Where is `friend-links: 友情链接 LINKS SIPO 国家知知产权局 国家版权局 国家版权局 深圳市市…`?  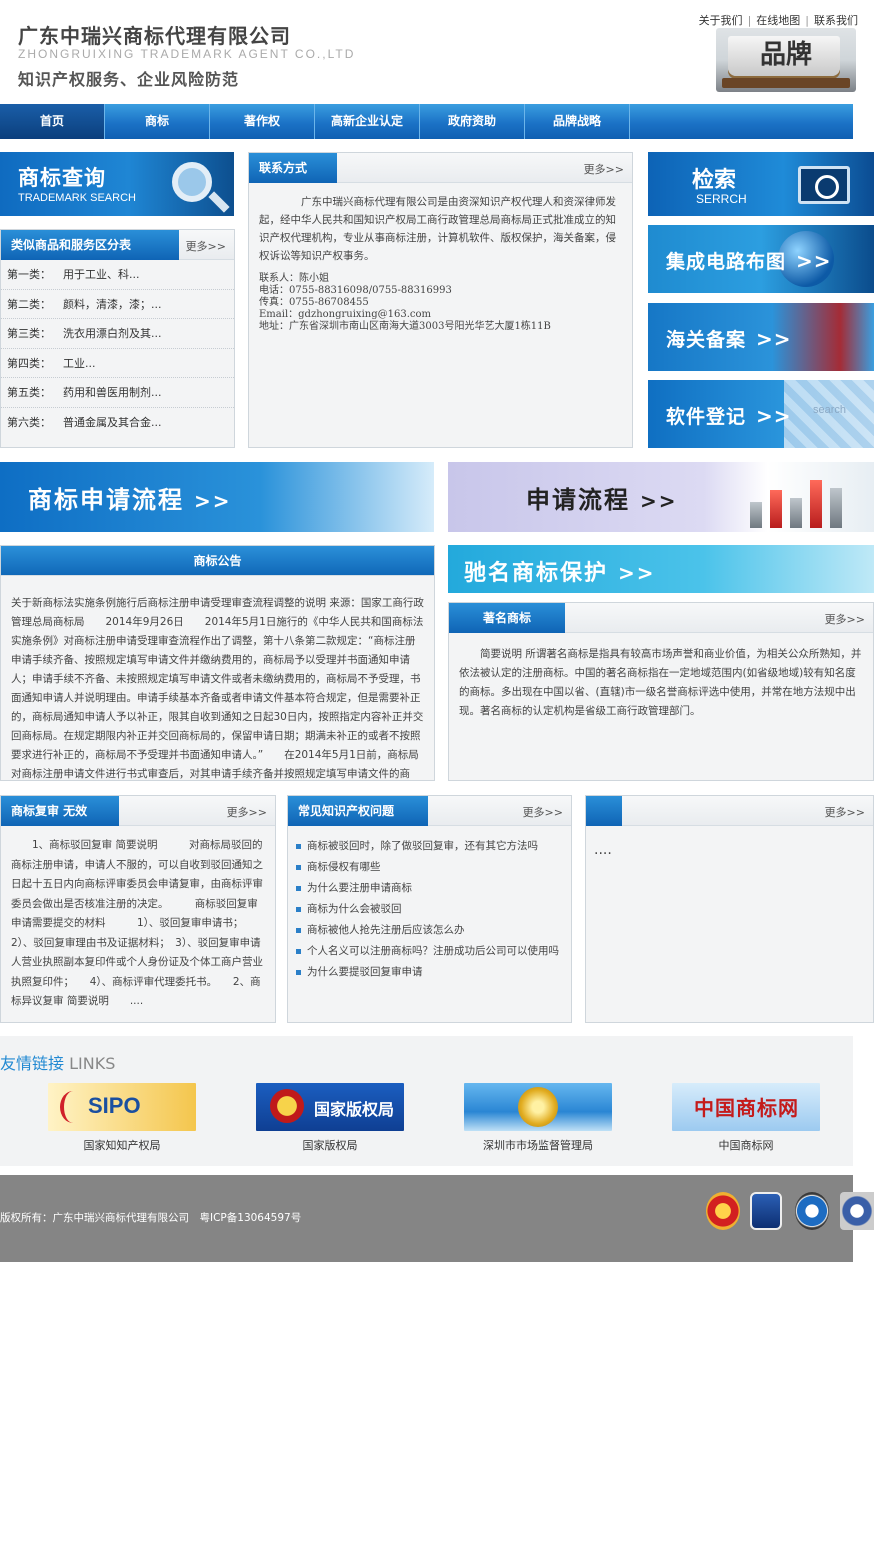
friend-links: 友情链接 LINKS SIPO 国家知知产权局 国家版权局 国家版权局 深圳市市… is located at coordinates (426, 1101).